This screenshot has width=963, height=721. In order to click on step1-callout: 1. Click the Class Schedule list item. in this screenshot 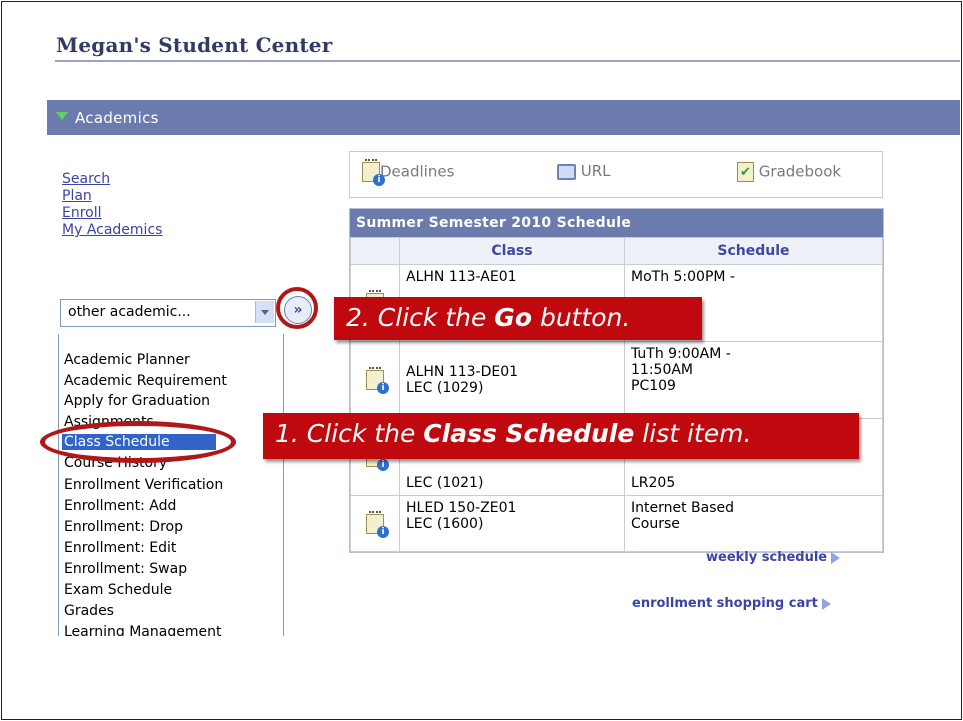, I will do `click(561, 436)`.